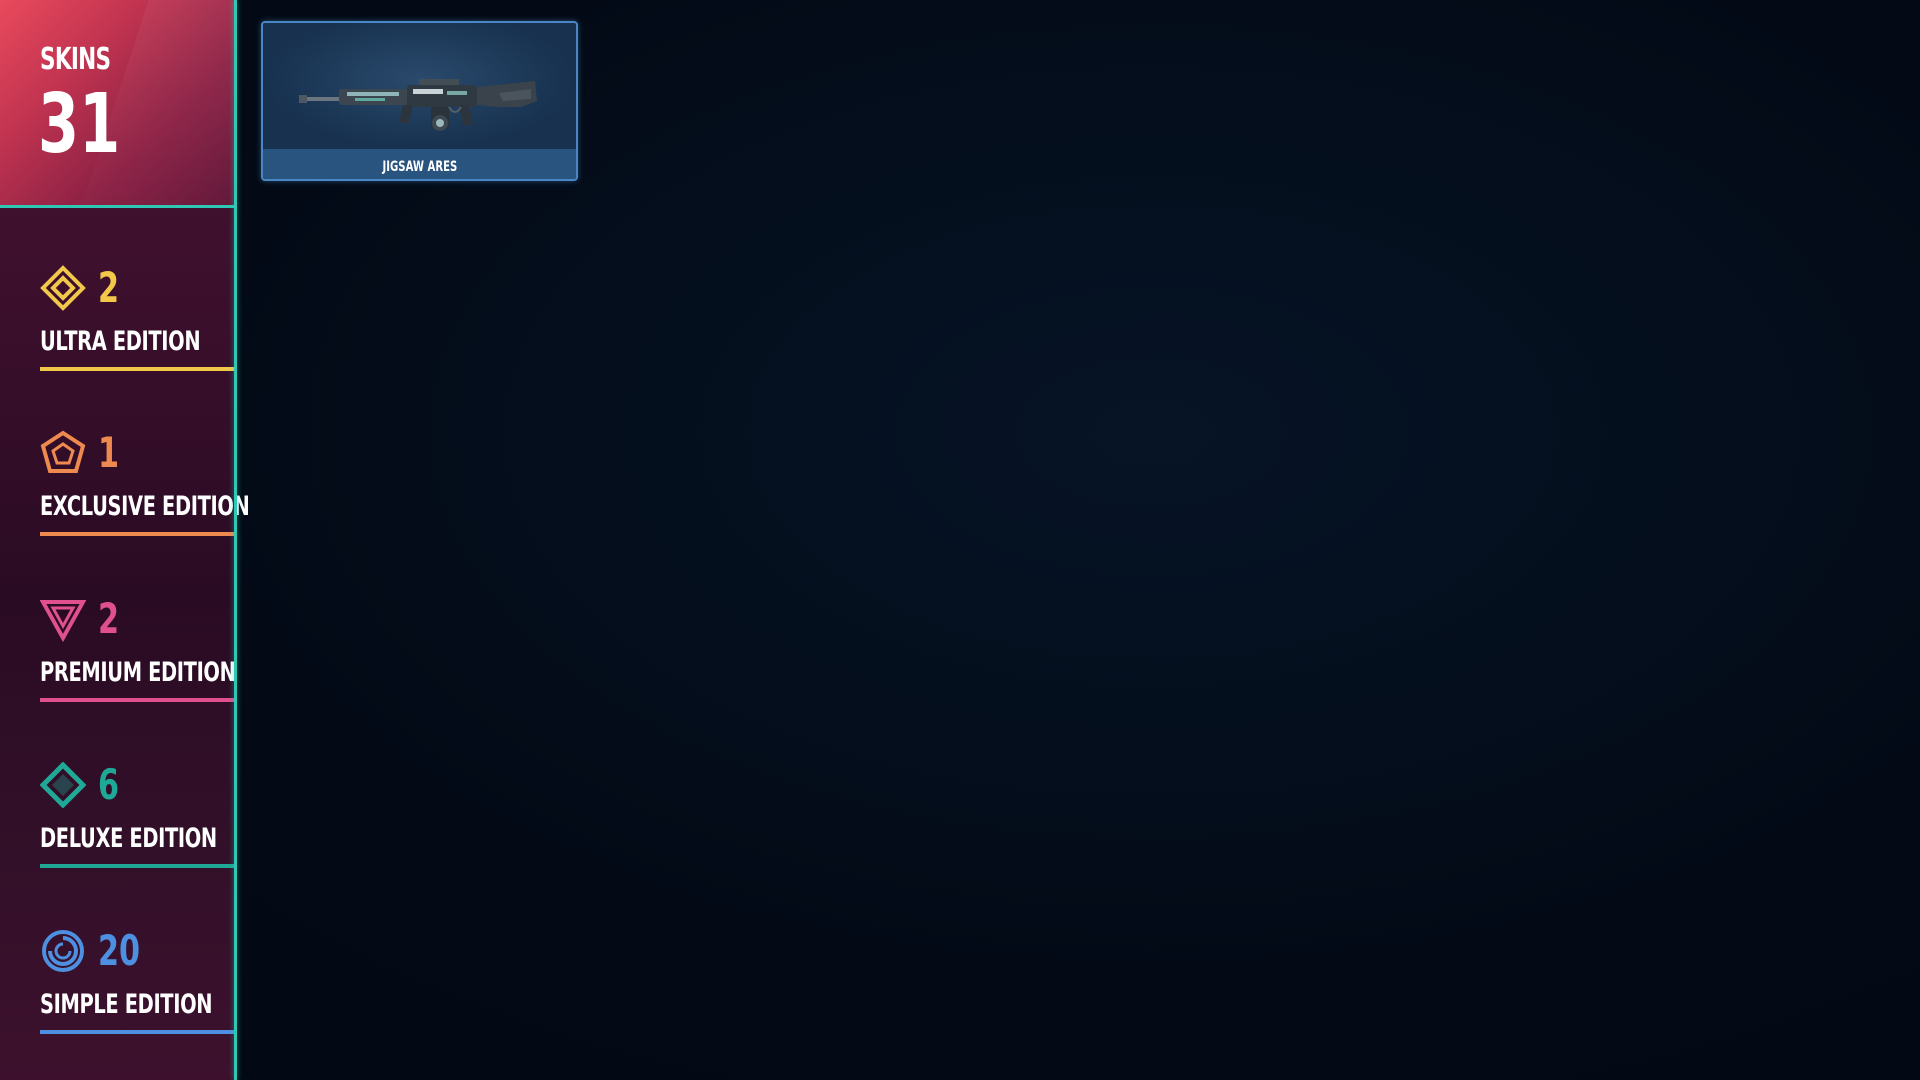 This screenshot has height=1080, width=1920. What do you see at coordinates (138, 672) in the screenshot?
I see `edition-name: PREMIUM EDITION` at bounding box center [138, 672].